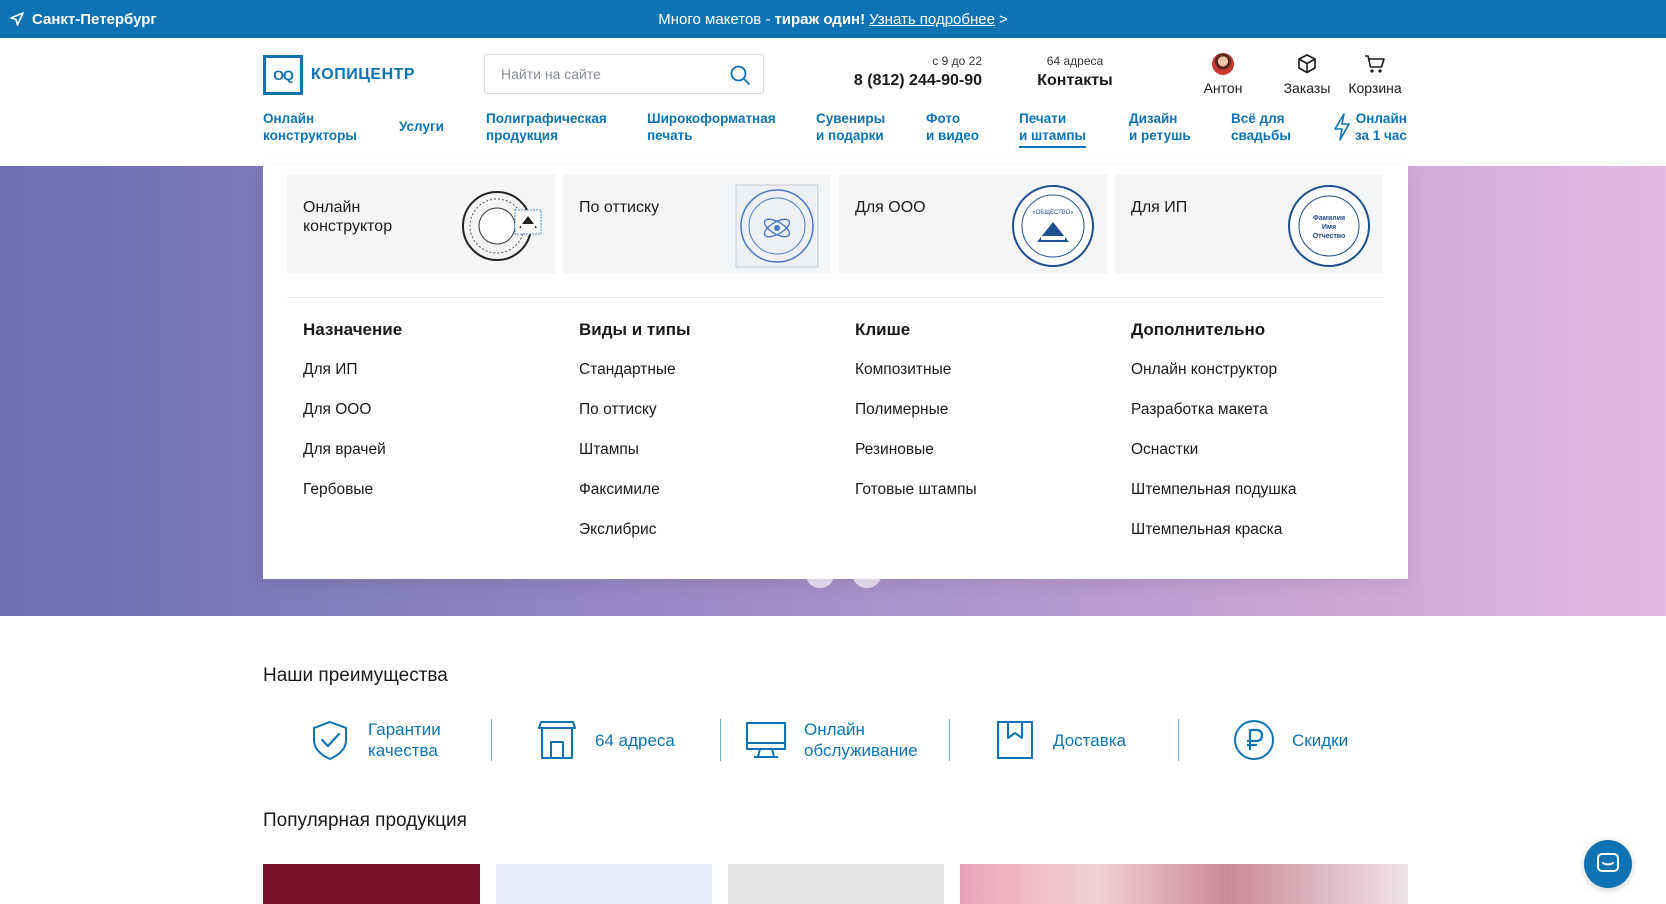  I want to click on logo-name: КОПИЦЕНТР, so click(363, 74).